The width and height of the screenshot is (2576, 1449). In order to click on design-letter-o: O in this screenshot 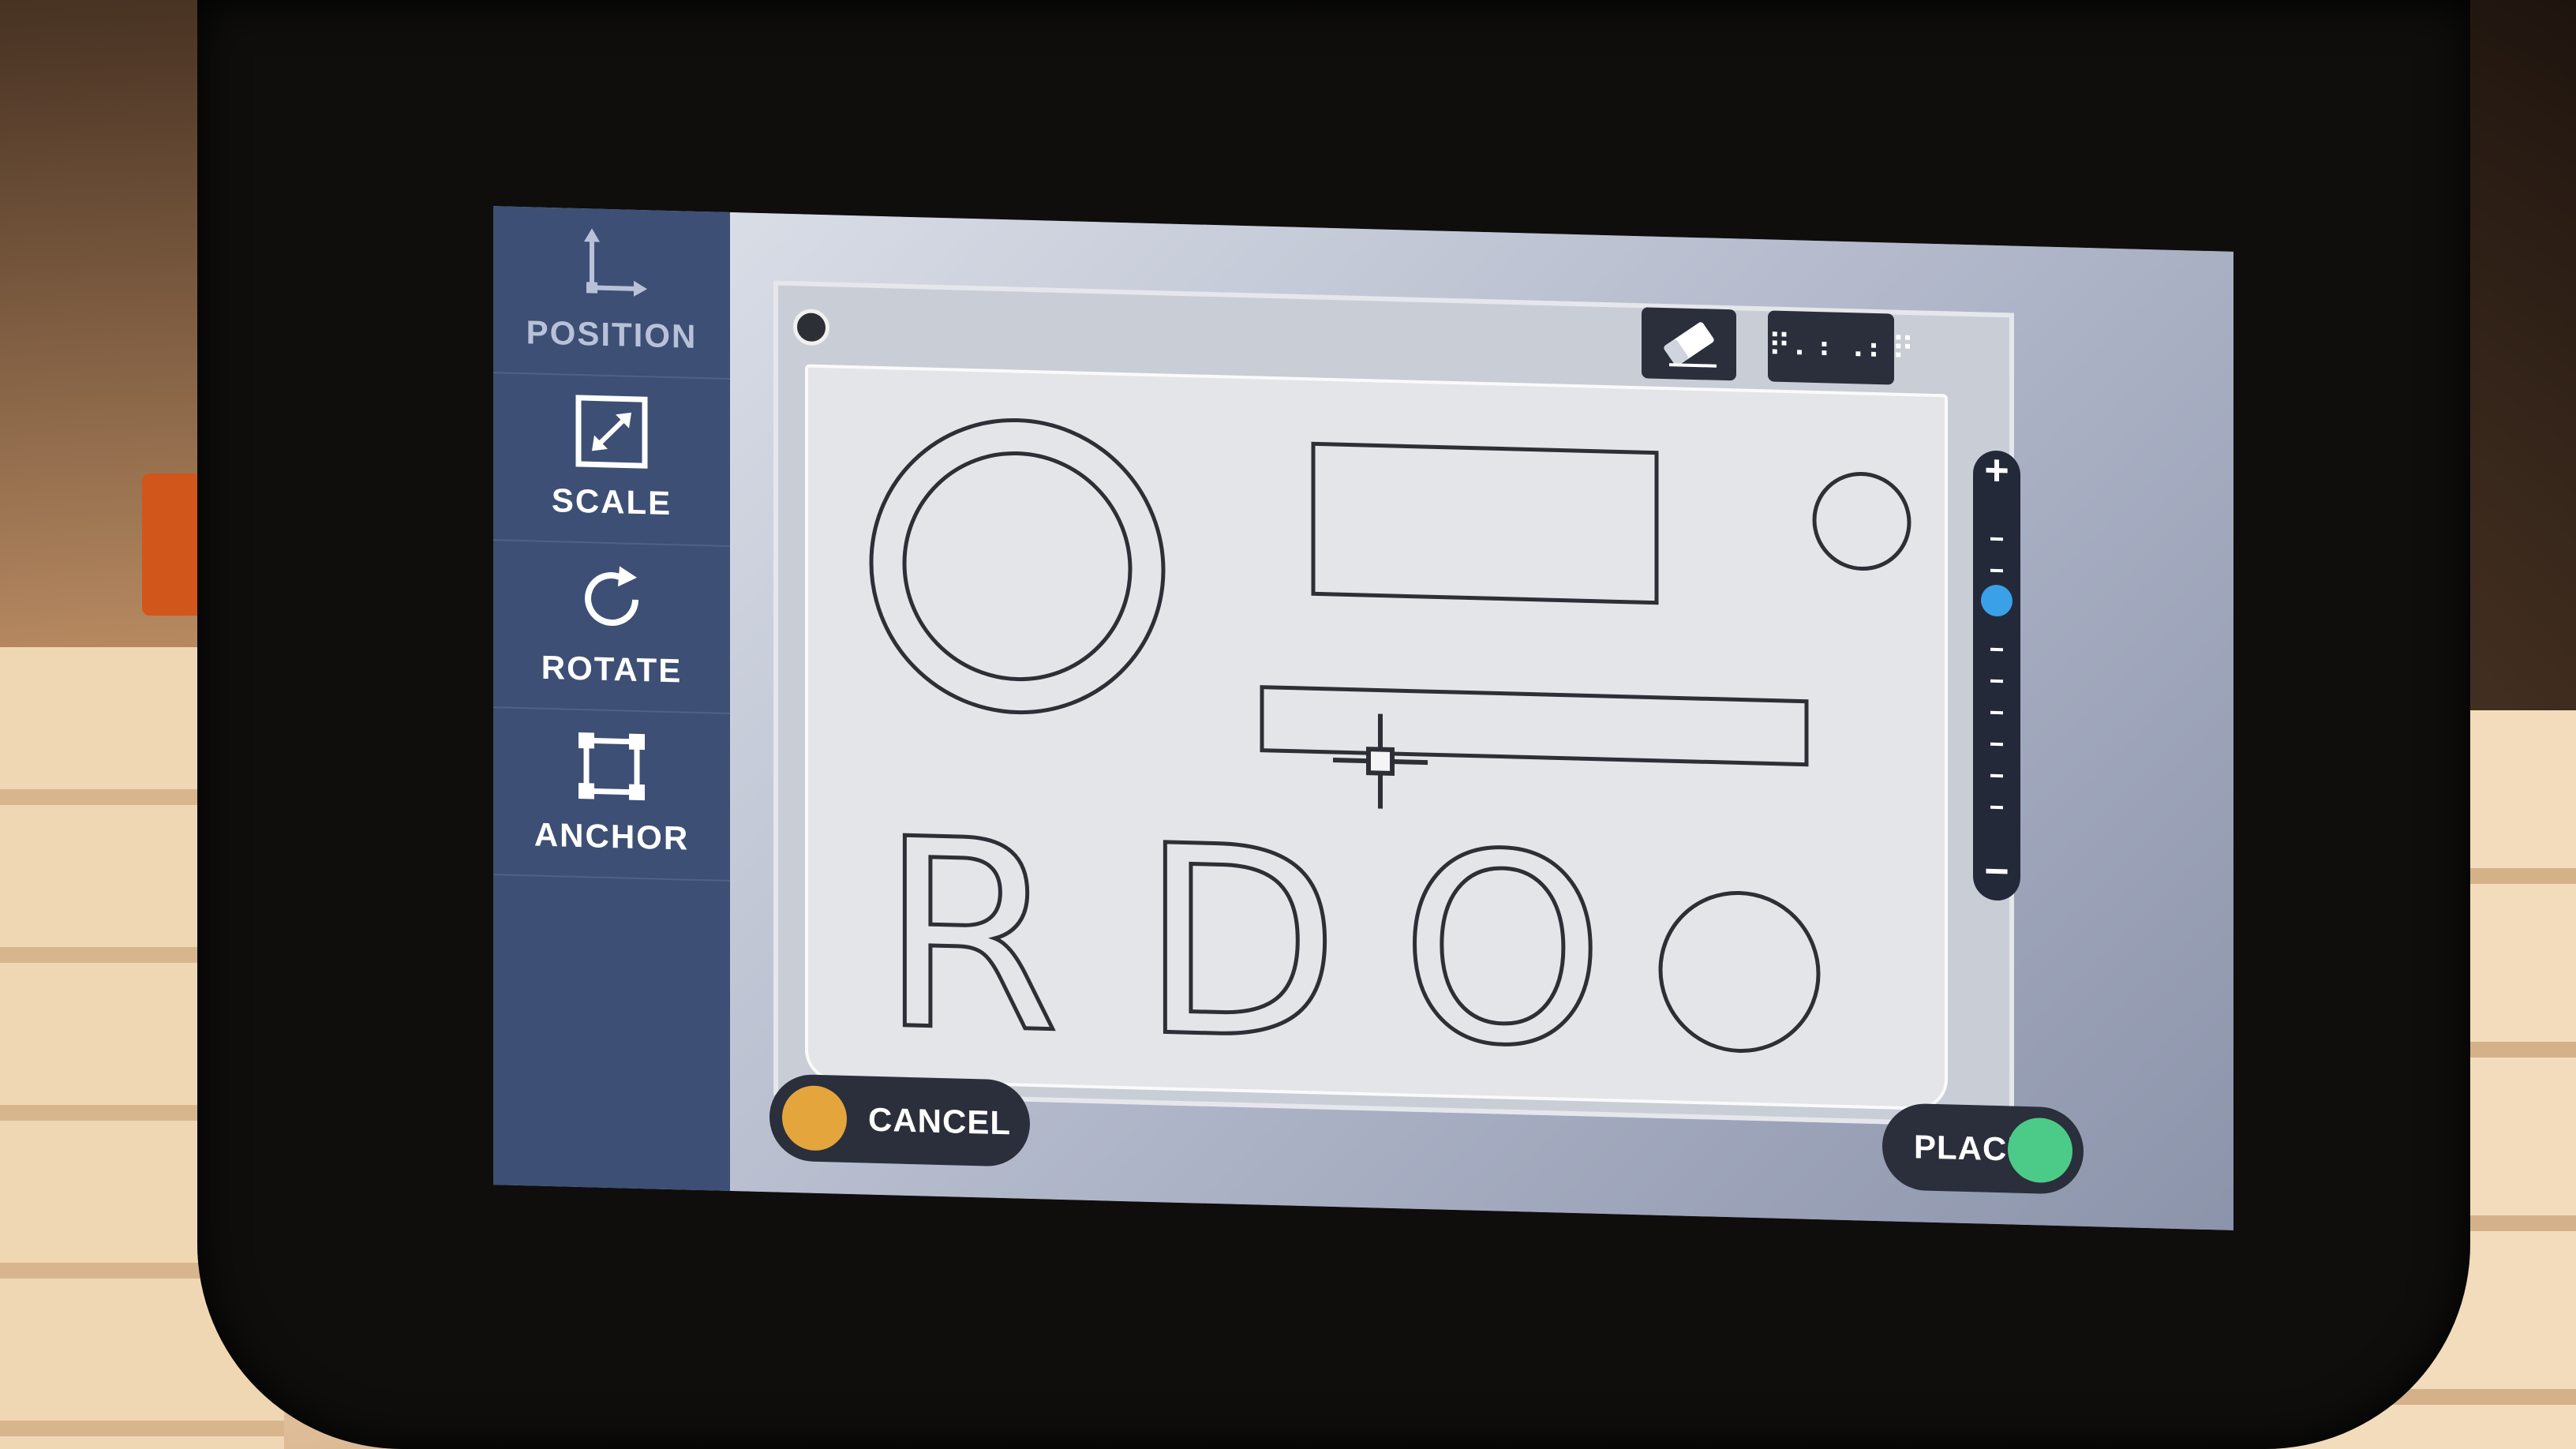, I will do `click(1502, 950)`.